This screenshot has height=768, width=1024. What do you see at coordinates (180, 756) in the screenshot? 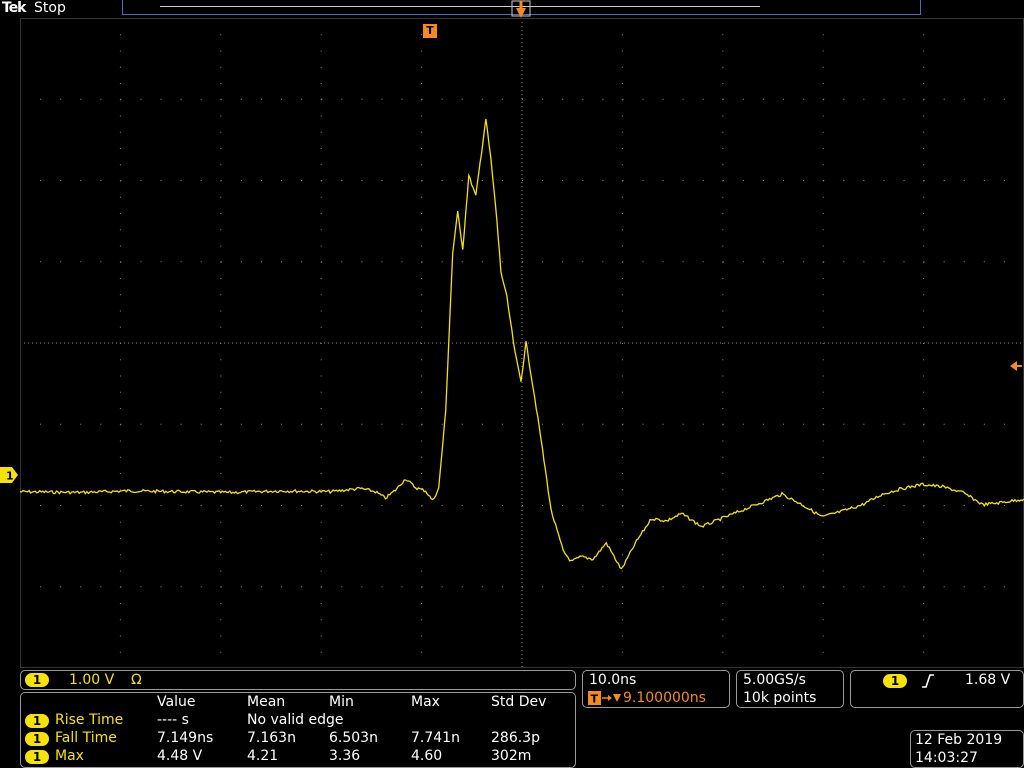
I see `meas-value: 4.48 V` at bounding box center [180, 756].